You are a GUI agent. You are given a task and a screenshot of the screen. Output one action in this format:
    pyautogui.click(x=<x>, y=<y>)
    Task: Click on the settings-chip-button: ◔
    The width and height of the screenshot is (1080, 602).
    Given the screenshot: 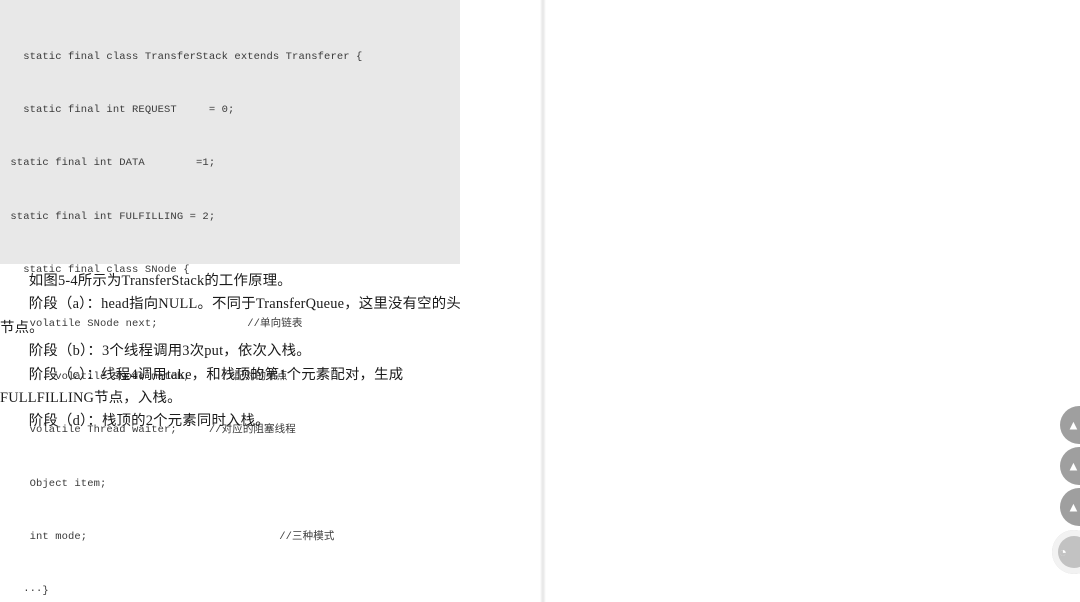 What is the action you would take?
    pyautogui.click(x=1066, y=552)
    